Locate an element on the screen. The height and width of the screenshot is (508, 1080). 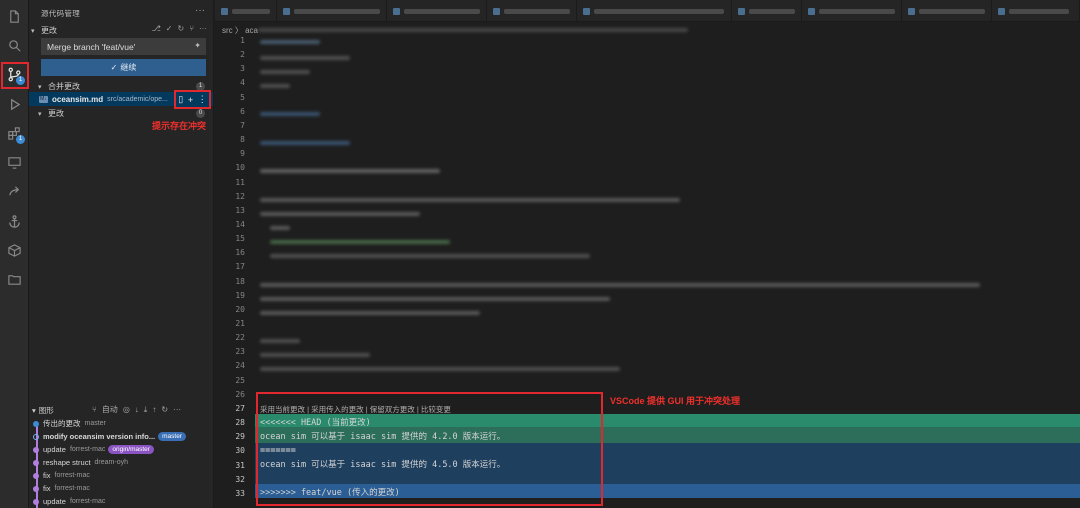
merge-changes-header: ▾ 合并更改 is located at coordinates (59, 86).